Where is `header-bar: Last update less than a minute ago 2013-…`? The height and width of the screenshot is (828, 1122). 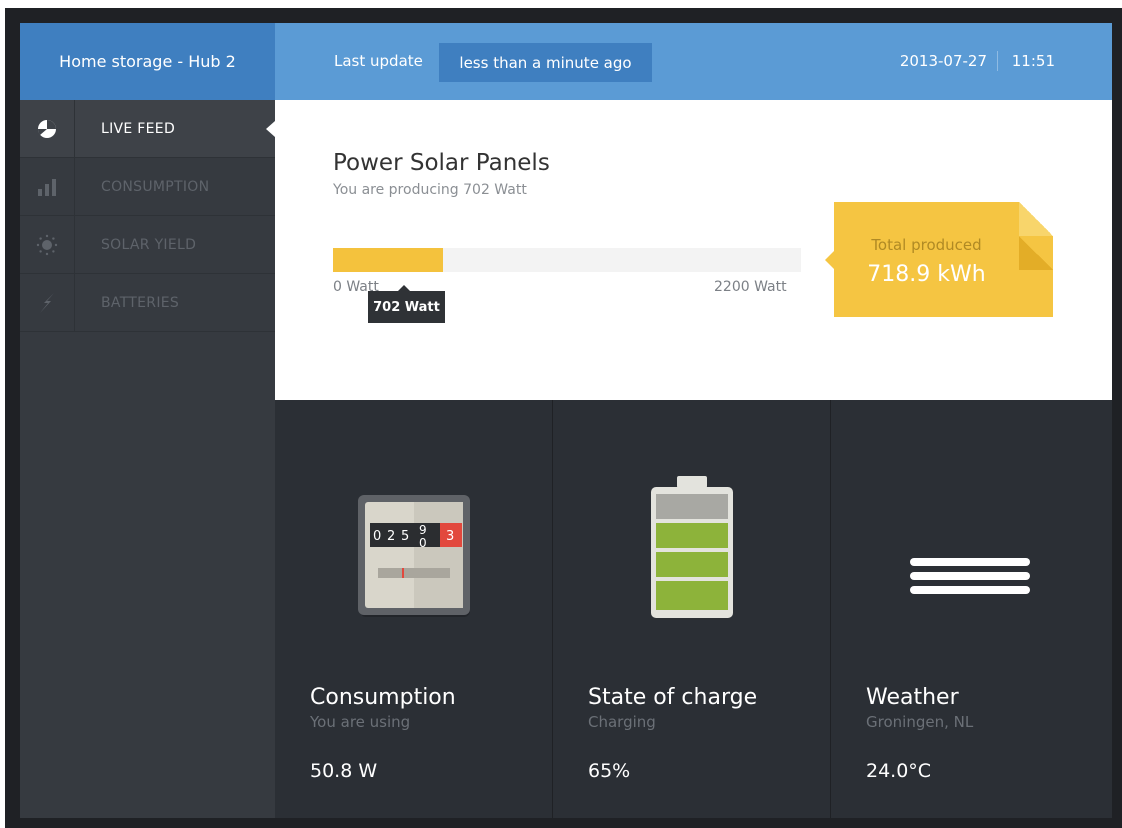
header-bar: Last update less than a minute ago 2013-… is located at coordinates (693, 61).